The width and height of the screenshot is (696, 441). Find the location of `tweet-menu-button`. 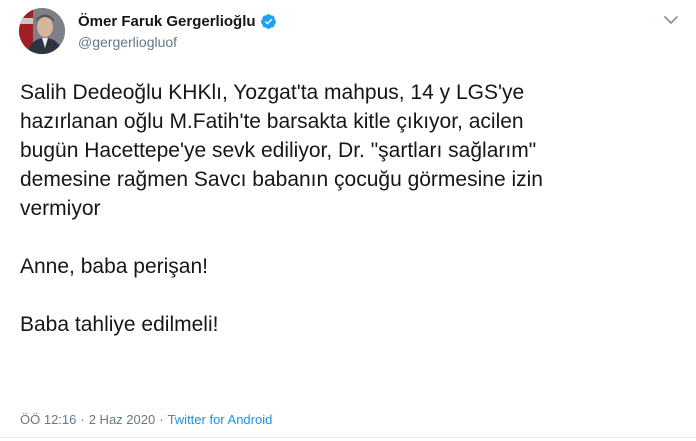

tweet-menu-button is located at coordinates (671, 20).